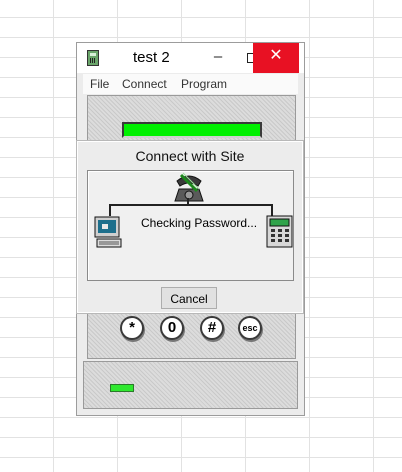 The height and width of the screenshot is (472, 402). What do you see at coordinates (122, 388) in the screenshot?
I see `status-led` at bounding box center [122, 388].